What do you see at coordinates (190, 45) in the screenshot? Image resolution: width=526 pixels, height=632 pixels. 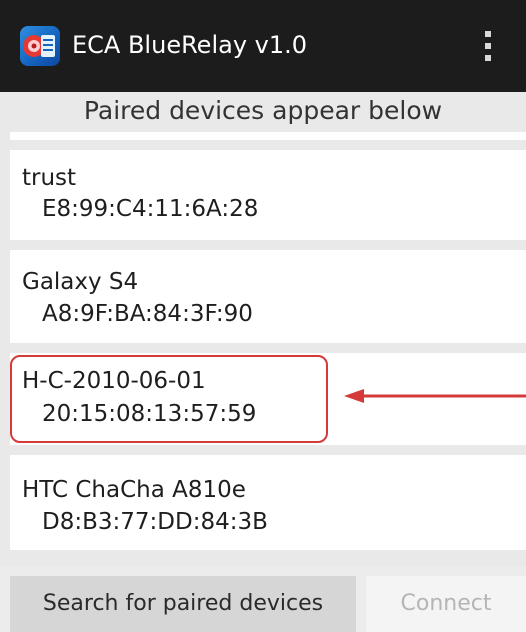 I see `app-title: ECA BlueRelay v1.0` at bounding box center [190, 45].